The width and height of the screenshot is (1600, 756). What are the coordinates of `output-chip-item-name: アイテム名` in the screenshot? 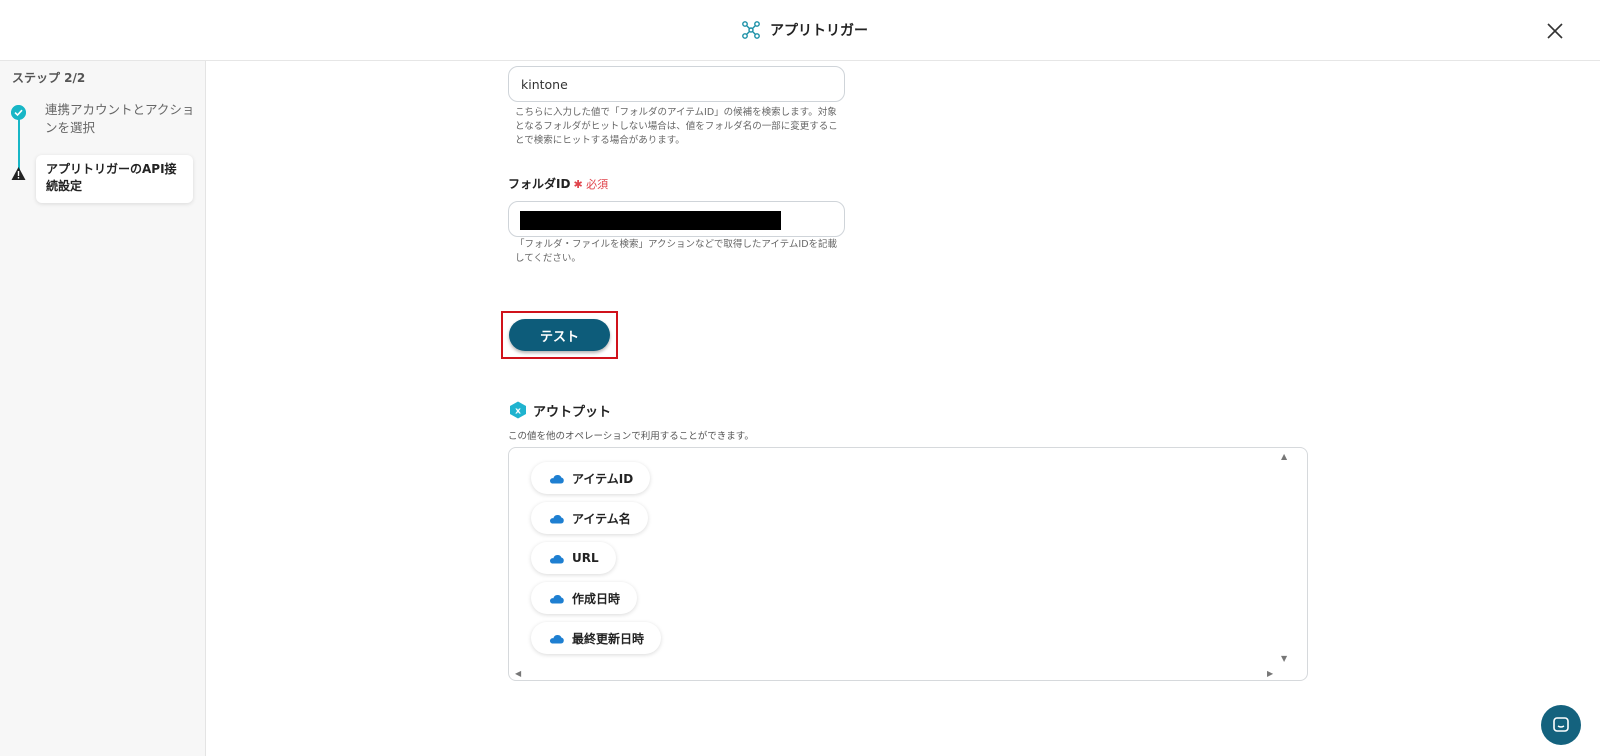 It's located at (589, 518).